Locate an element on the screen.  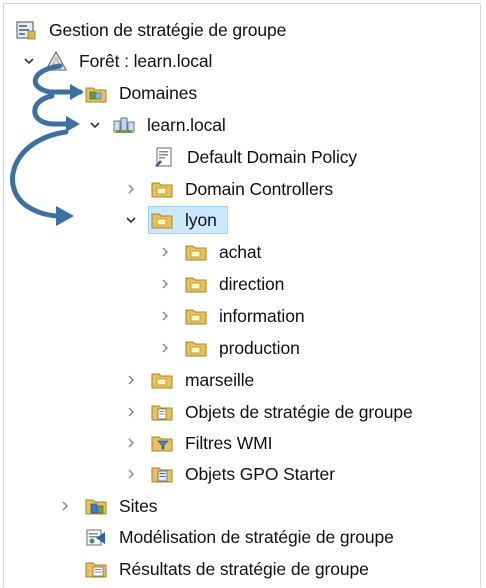
domains-folder-icon is located at coordinates (96, 93).